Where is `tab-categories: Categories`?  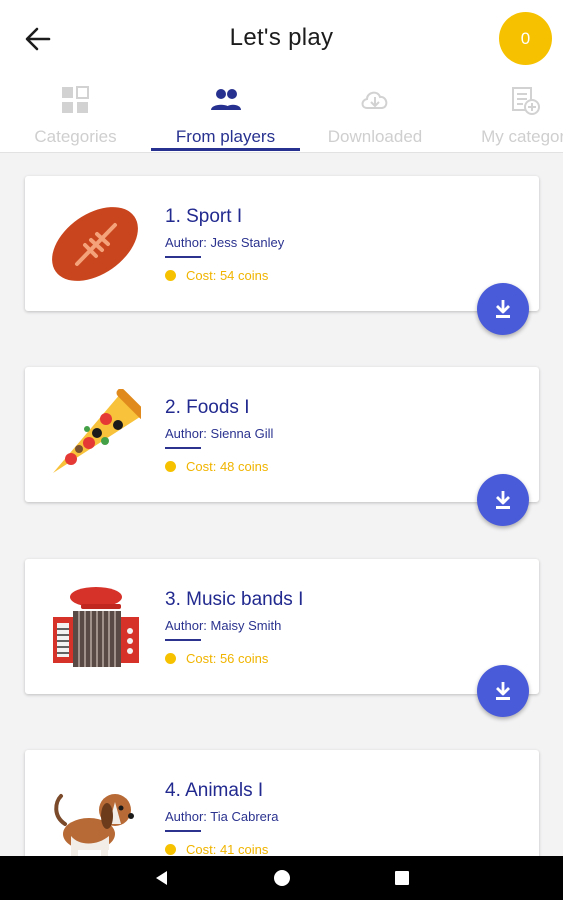
tab-categories: Categories is located at coordinates (75, 116).